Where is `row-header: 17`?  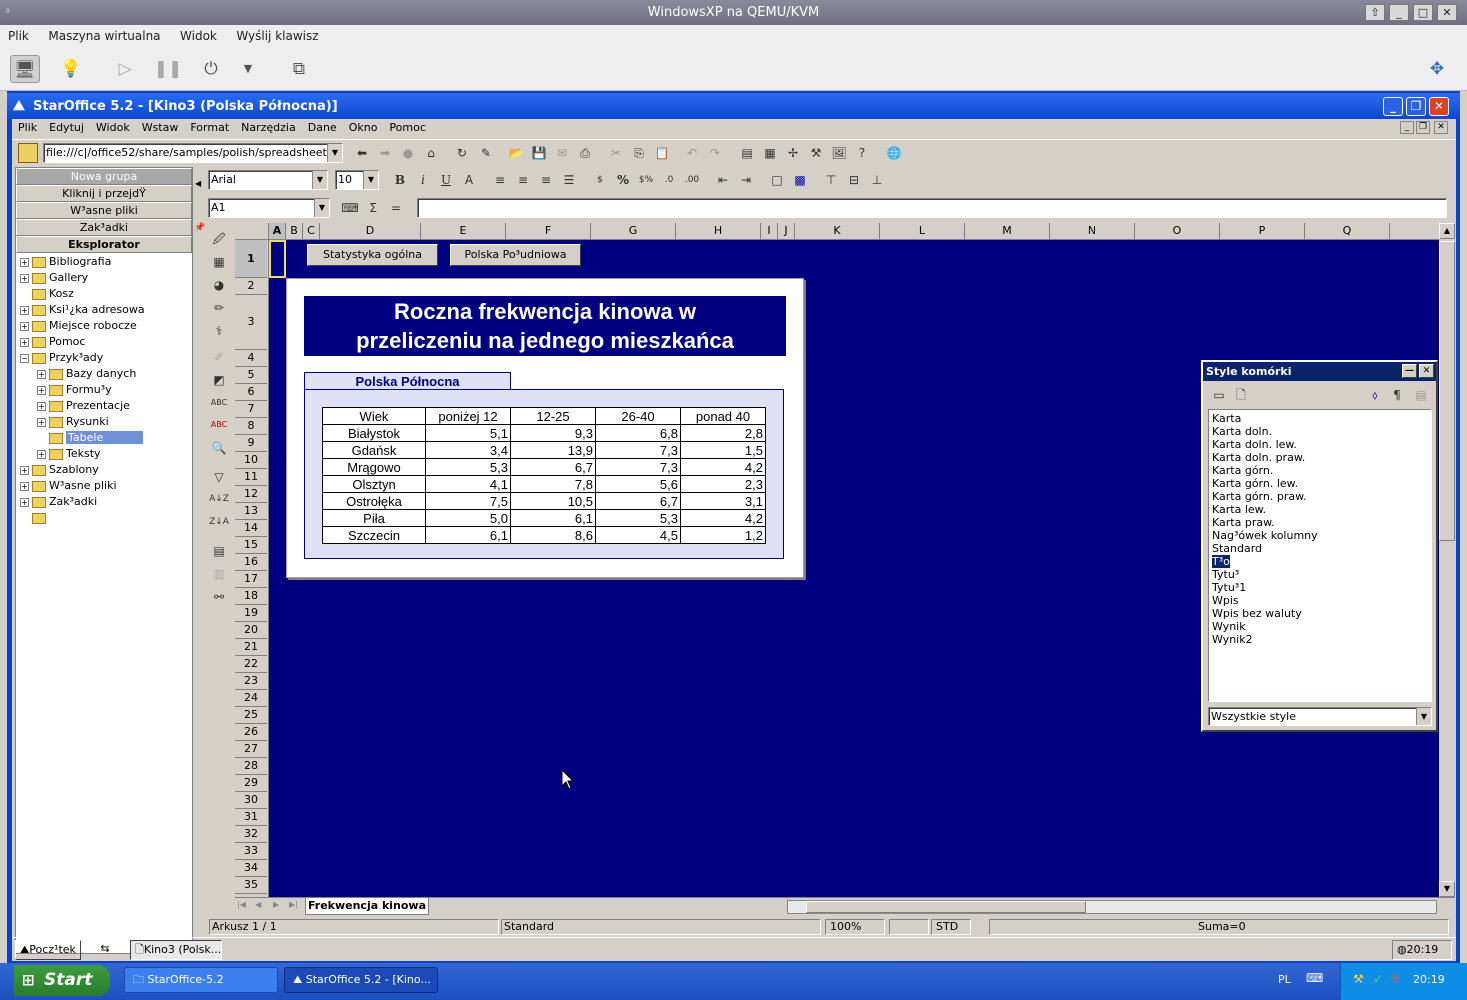 row-header: 17 is located at coordinates (251, 579).